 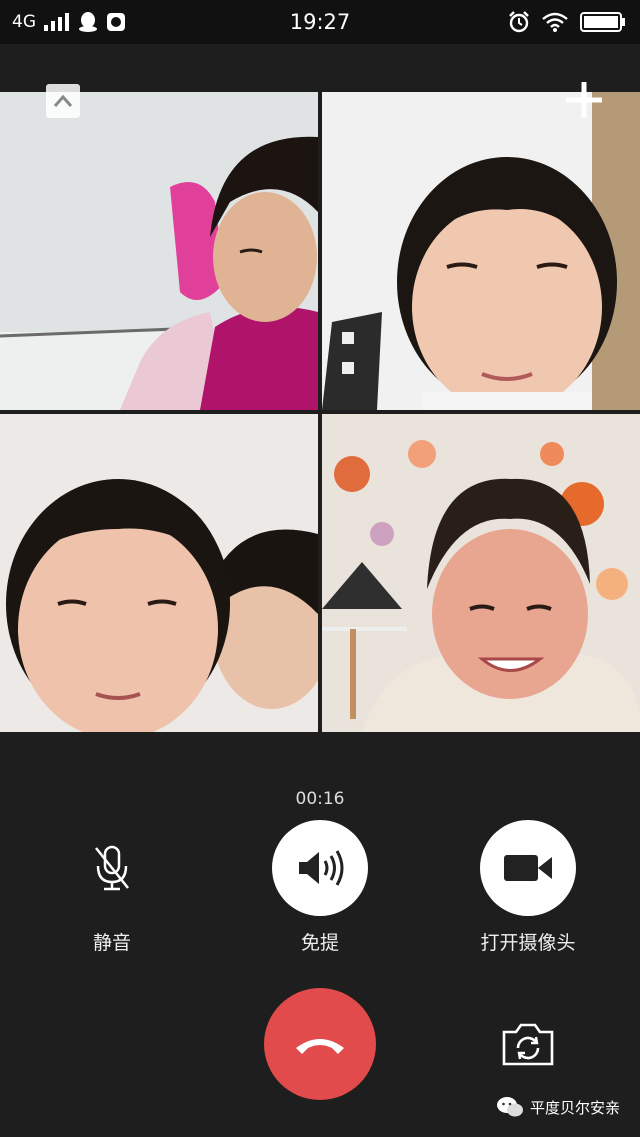 I want to click on camera-switch-icon, so click(x=528, y=1044).